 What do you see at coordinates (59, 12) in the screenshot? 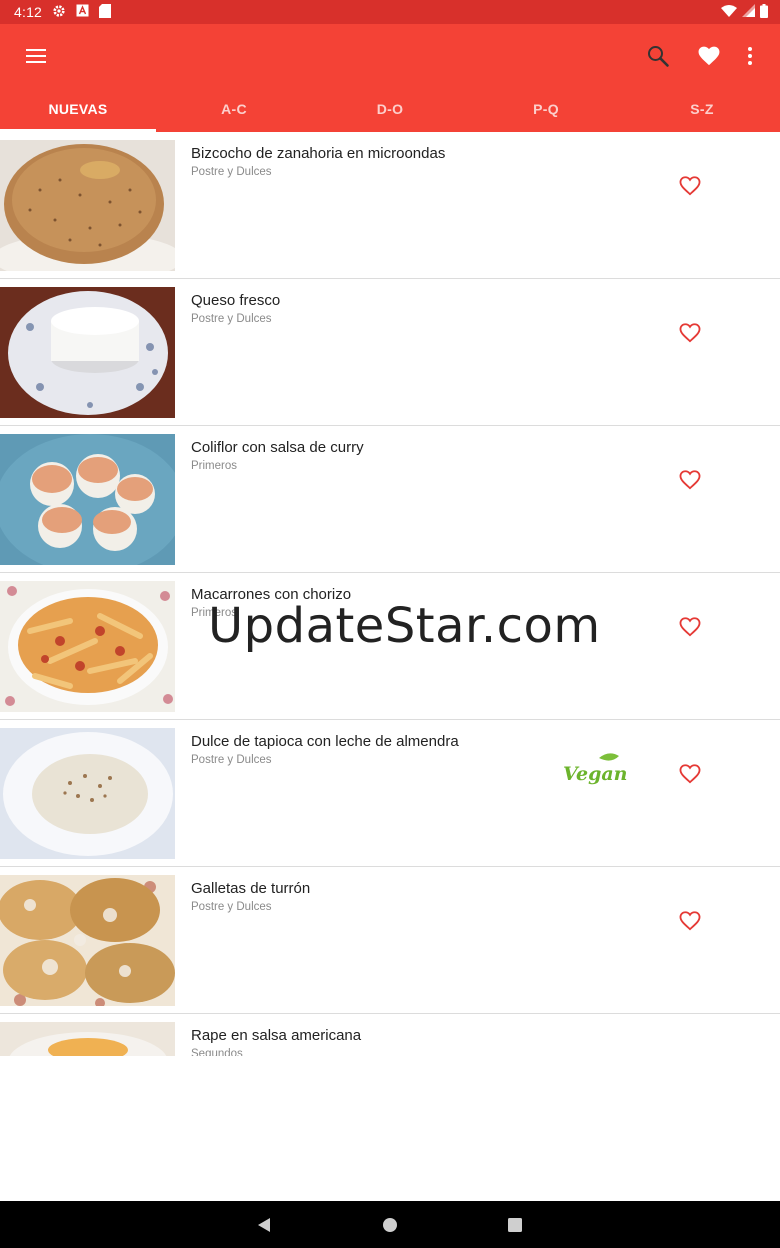
I see `settings-icon` at bounding box center [59, 12].